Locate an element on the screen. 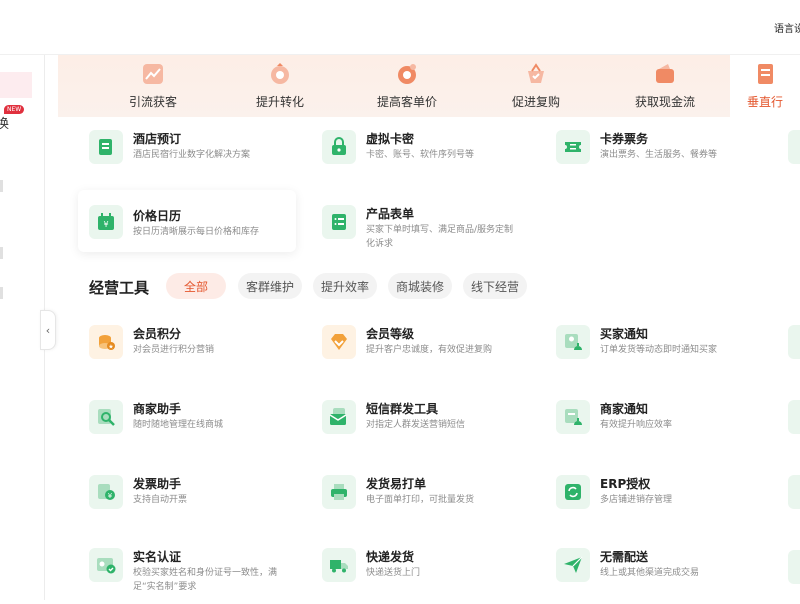 The image size is (800, 604). card-description: 买家下单时填写、满足商品/服务定制化诉求 is located at coordinates (440, 237).